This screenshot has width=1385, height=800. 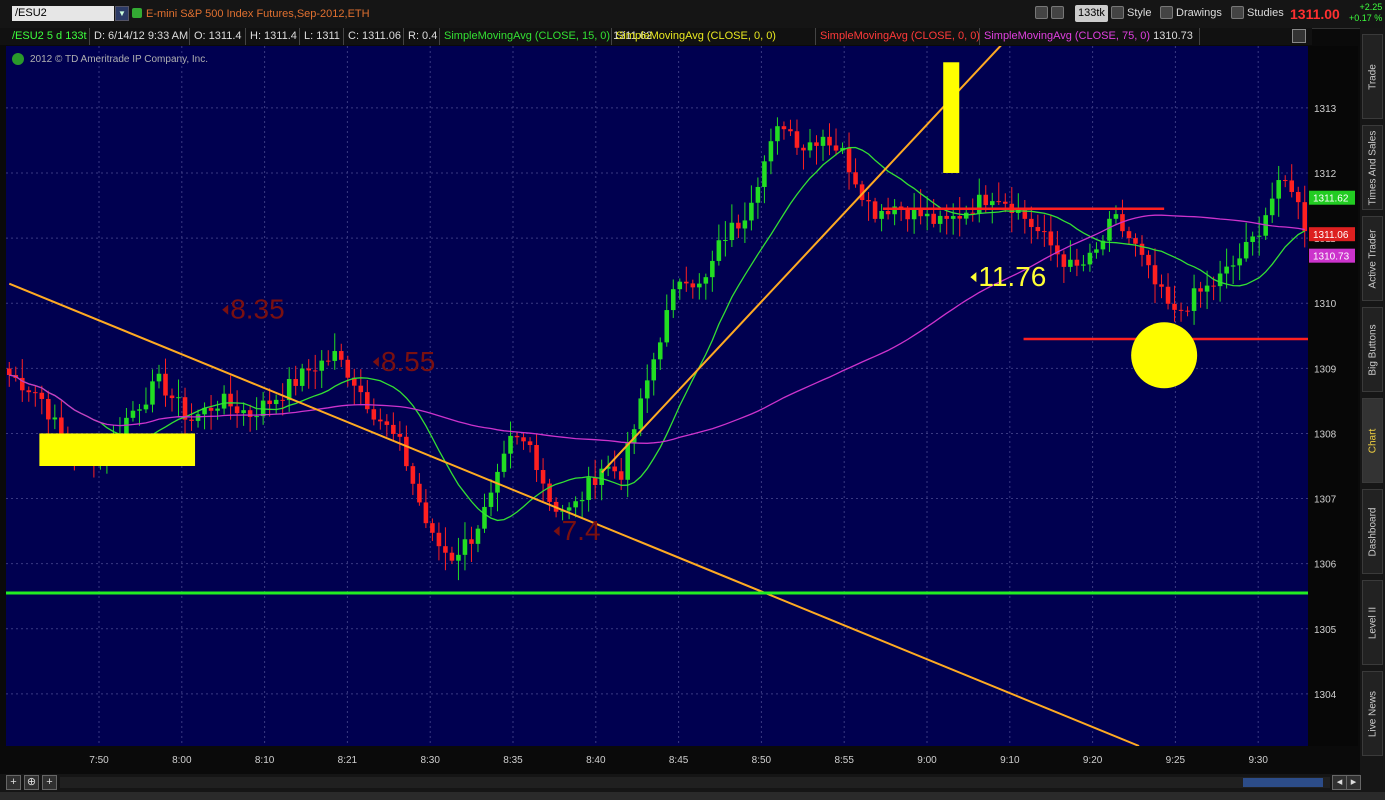 What do you see at coordinates (1299, 36) in the screenshot?
I see `chart-expand-icon` at bounding box center [1299, 36].